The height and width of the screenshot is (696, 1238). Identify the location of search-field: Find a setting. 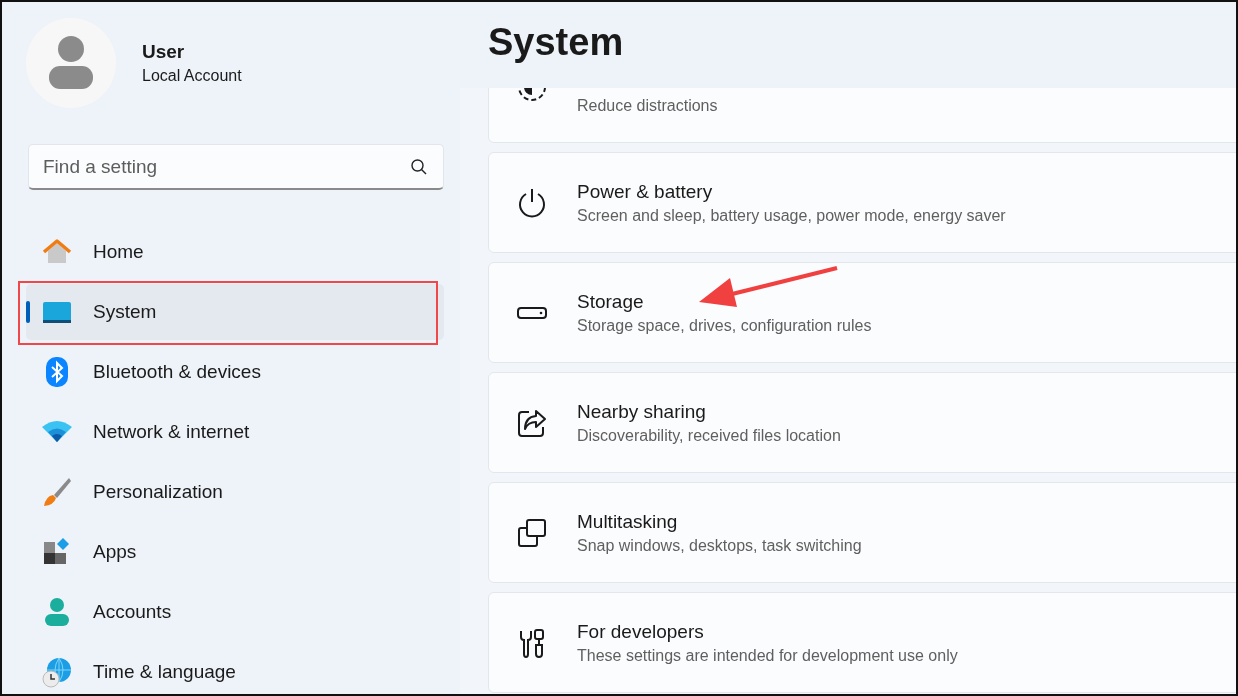
(236, 167).